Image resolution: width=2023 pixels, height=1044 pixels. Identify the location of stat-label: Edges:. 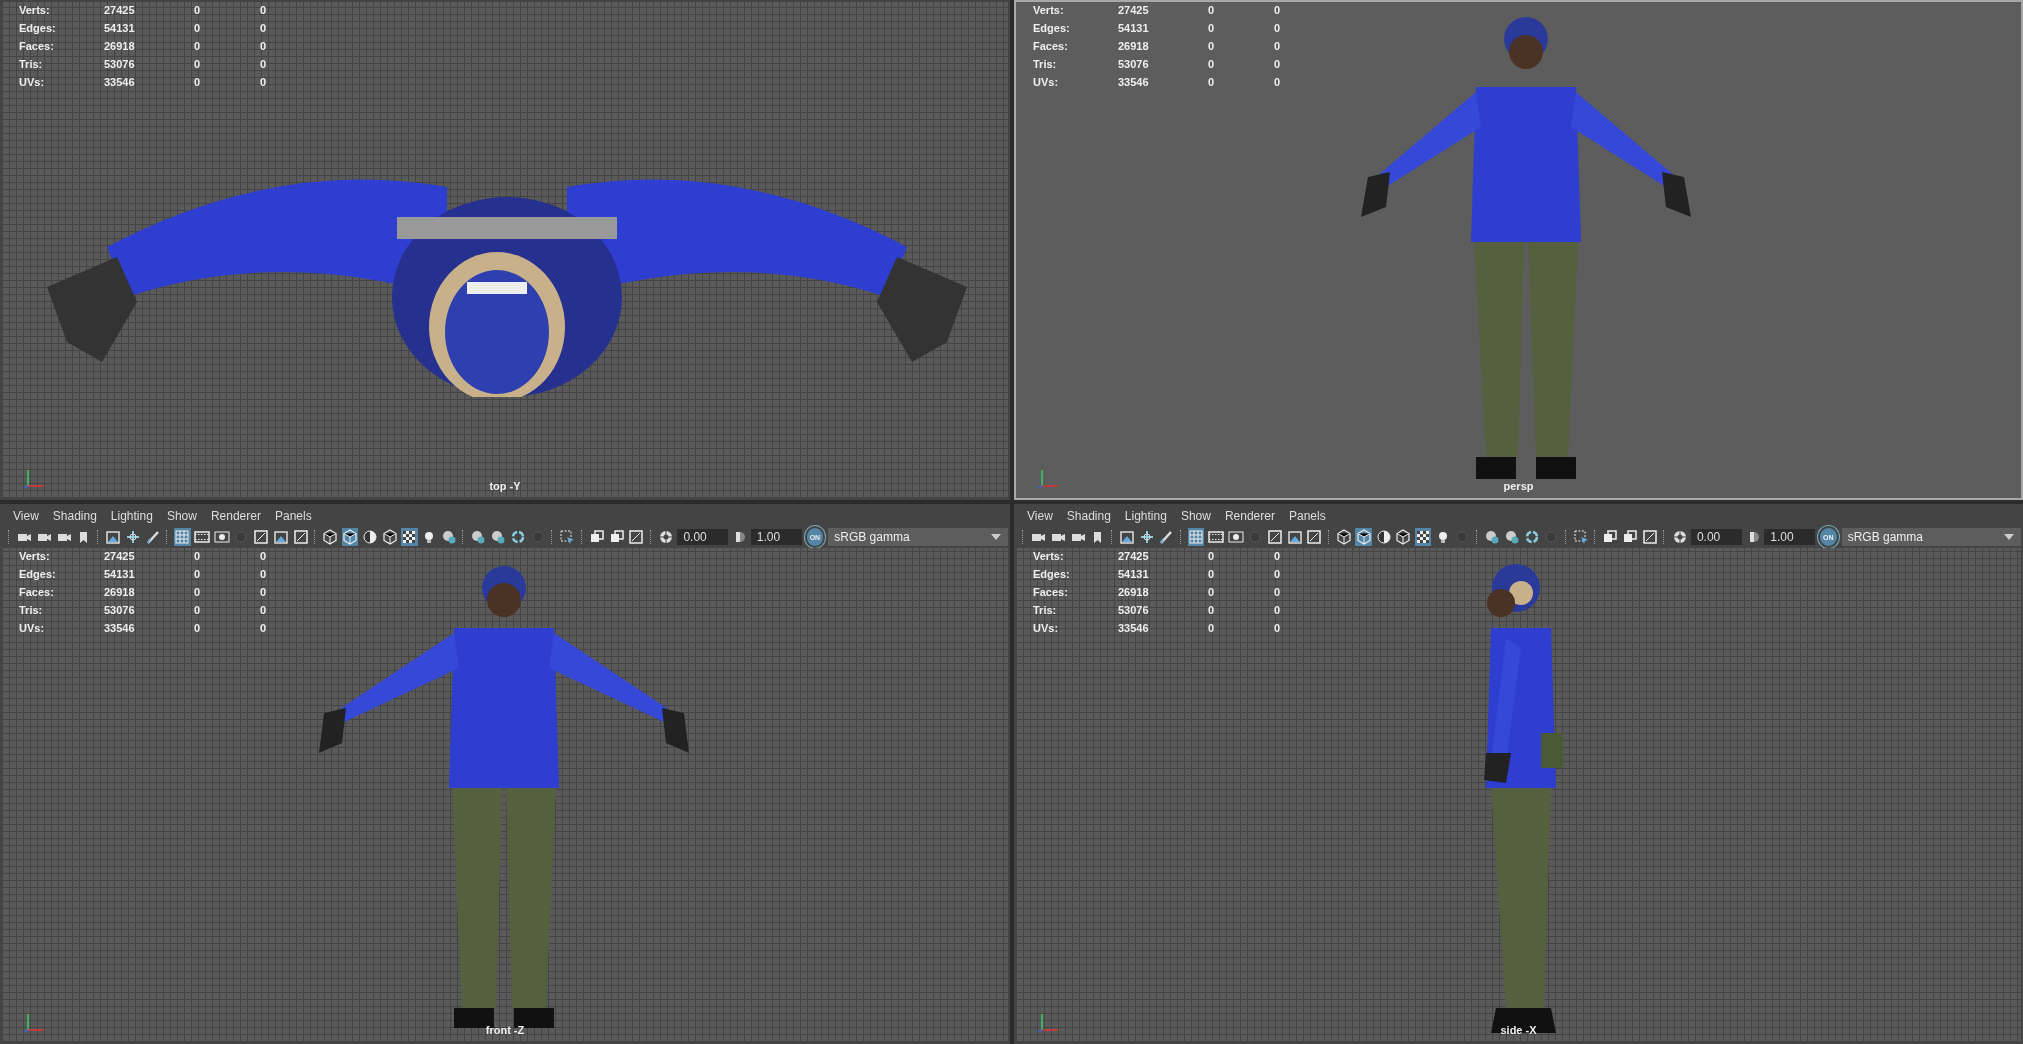
(1052, 28).